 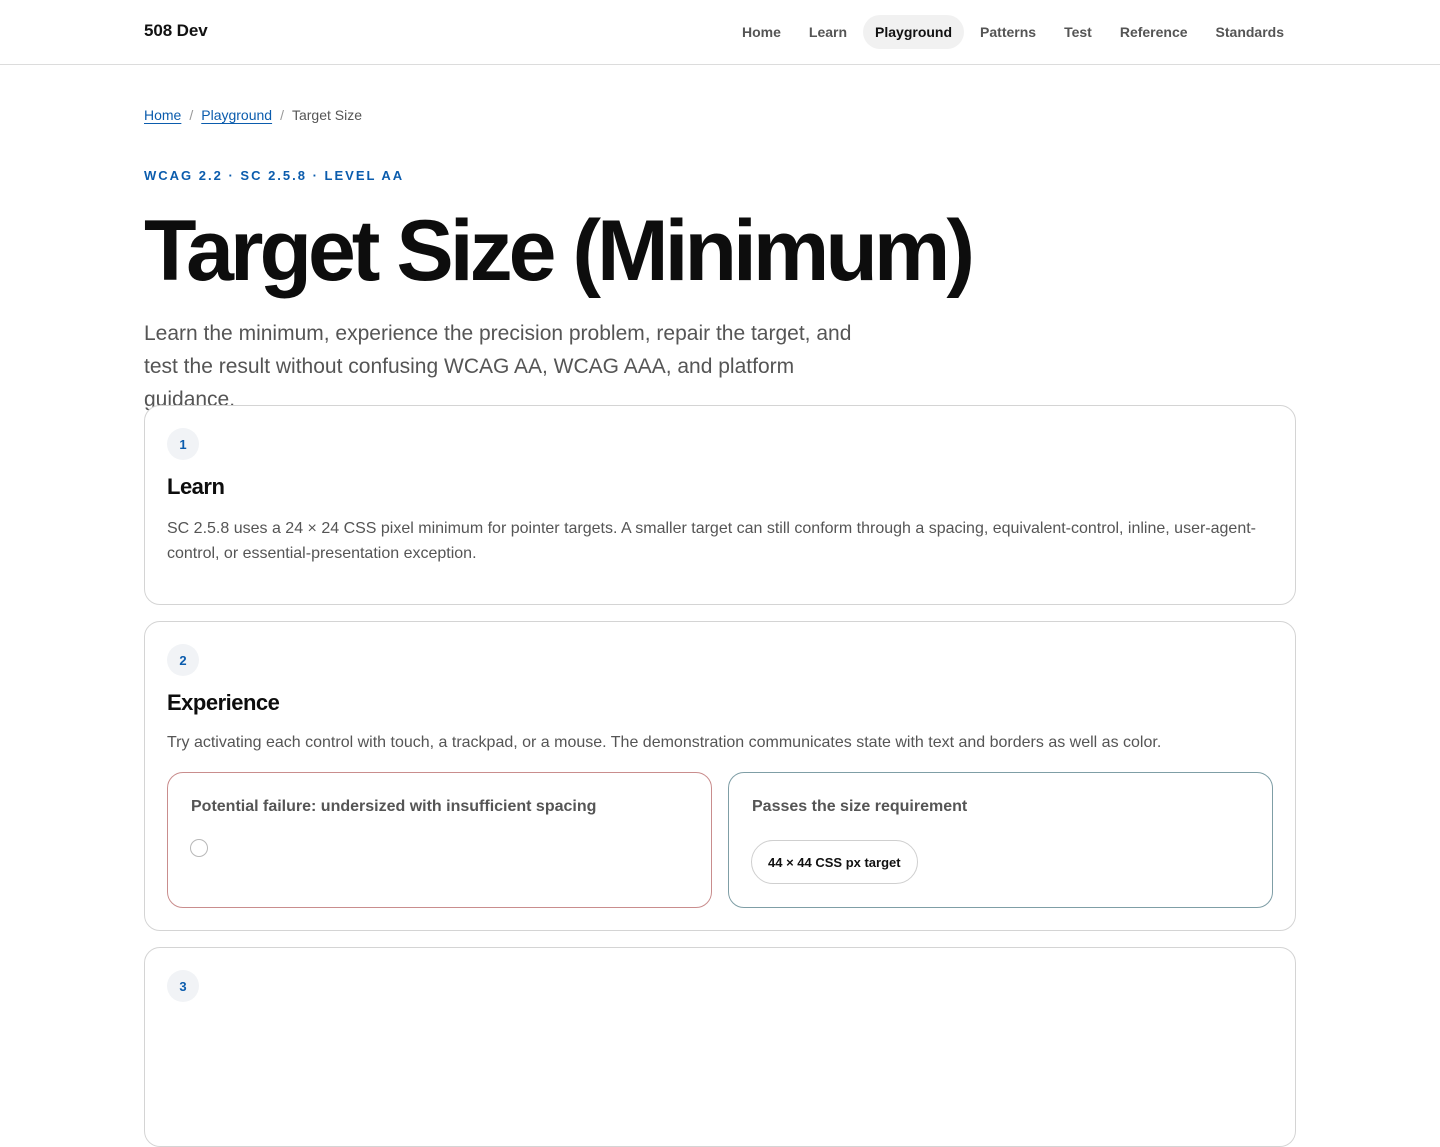 I want to click on breadcrumb-playground-link: Playground, so click(x=236, y=115).